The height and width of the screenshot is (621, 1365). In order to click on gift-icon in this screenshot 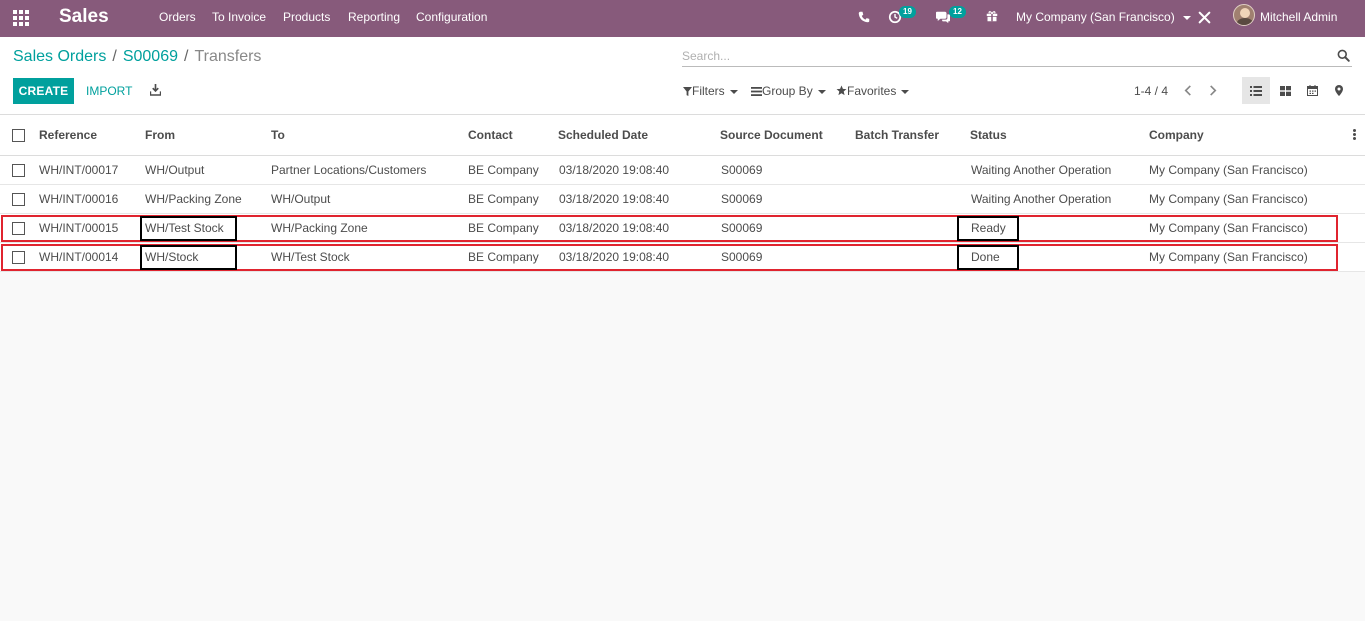, I will do `click(992, 16)`.